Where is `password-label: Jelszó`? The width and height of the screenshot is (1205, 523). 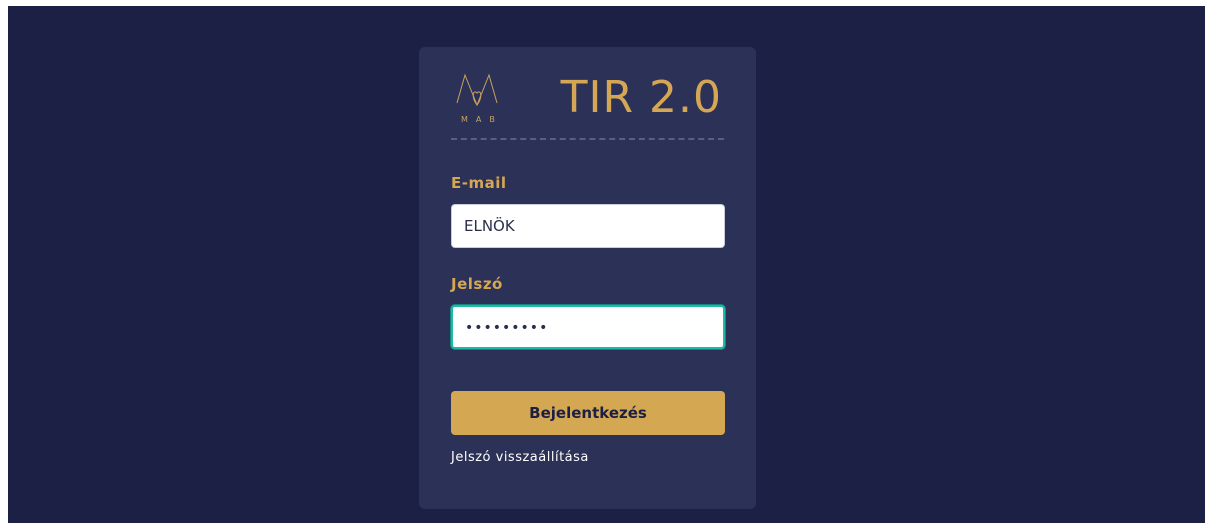
password-label: Jelszó is located at coordinates (477, 284).